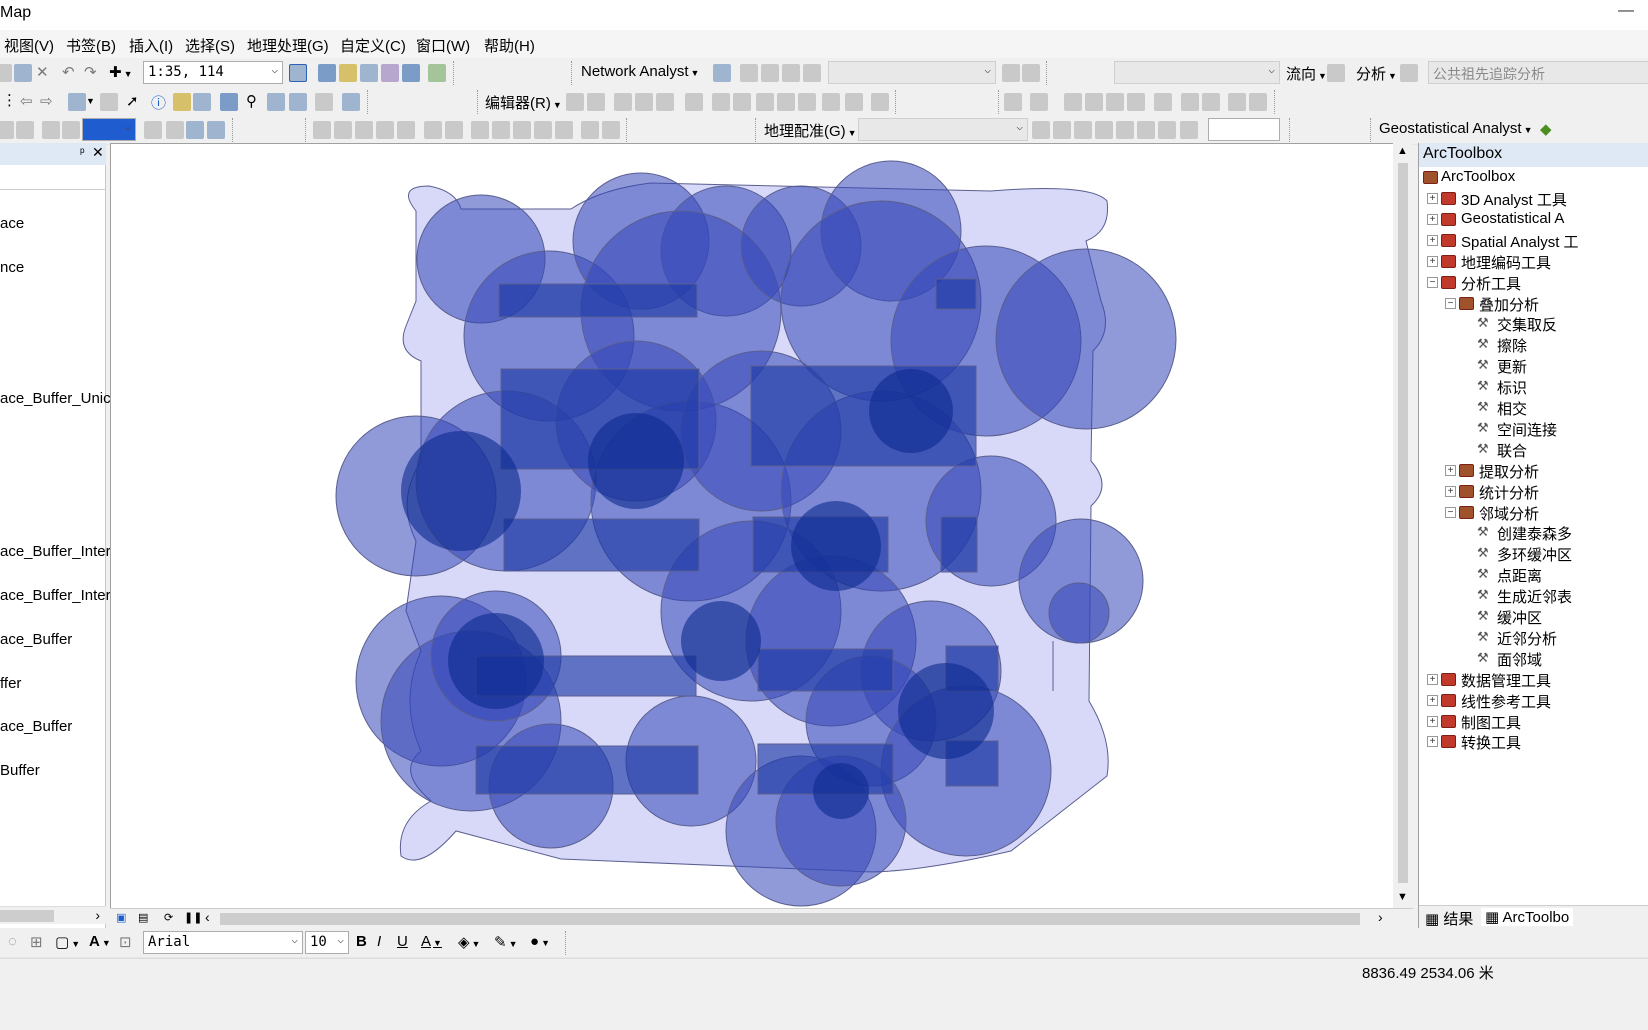 Image resolution: width=1648 pixels, height=1030 pixels. Describe the element at coordinates (1491, 722) in the screenshot. I see `toolbox-item: 制图工具` at that location.